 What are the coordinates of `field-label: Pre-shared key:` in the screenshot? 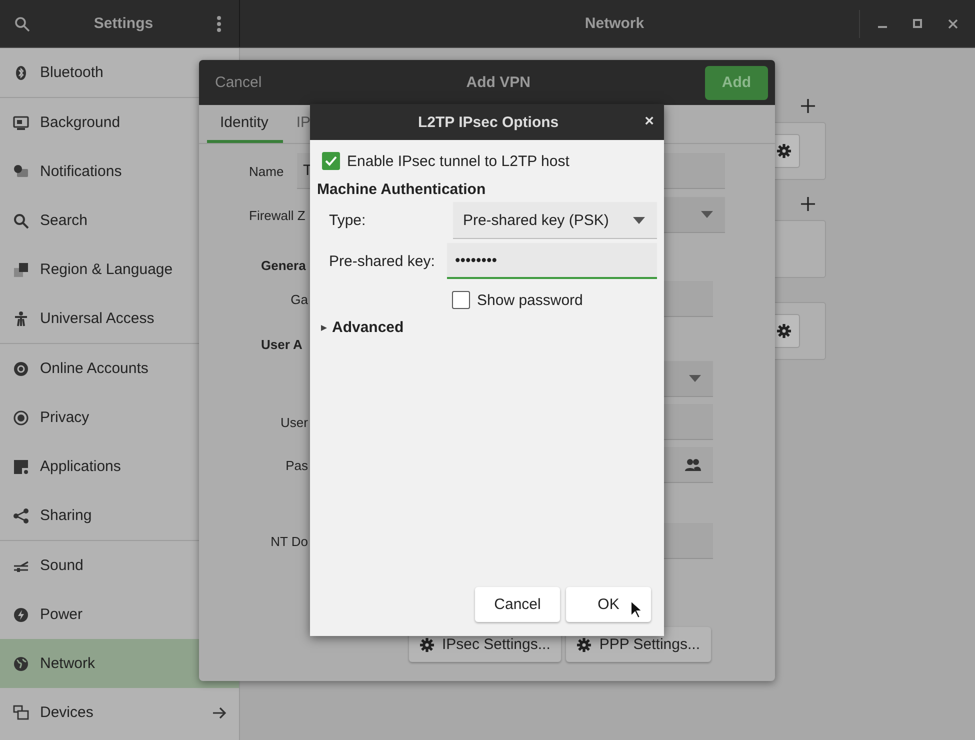 It's located at (382, 261).